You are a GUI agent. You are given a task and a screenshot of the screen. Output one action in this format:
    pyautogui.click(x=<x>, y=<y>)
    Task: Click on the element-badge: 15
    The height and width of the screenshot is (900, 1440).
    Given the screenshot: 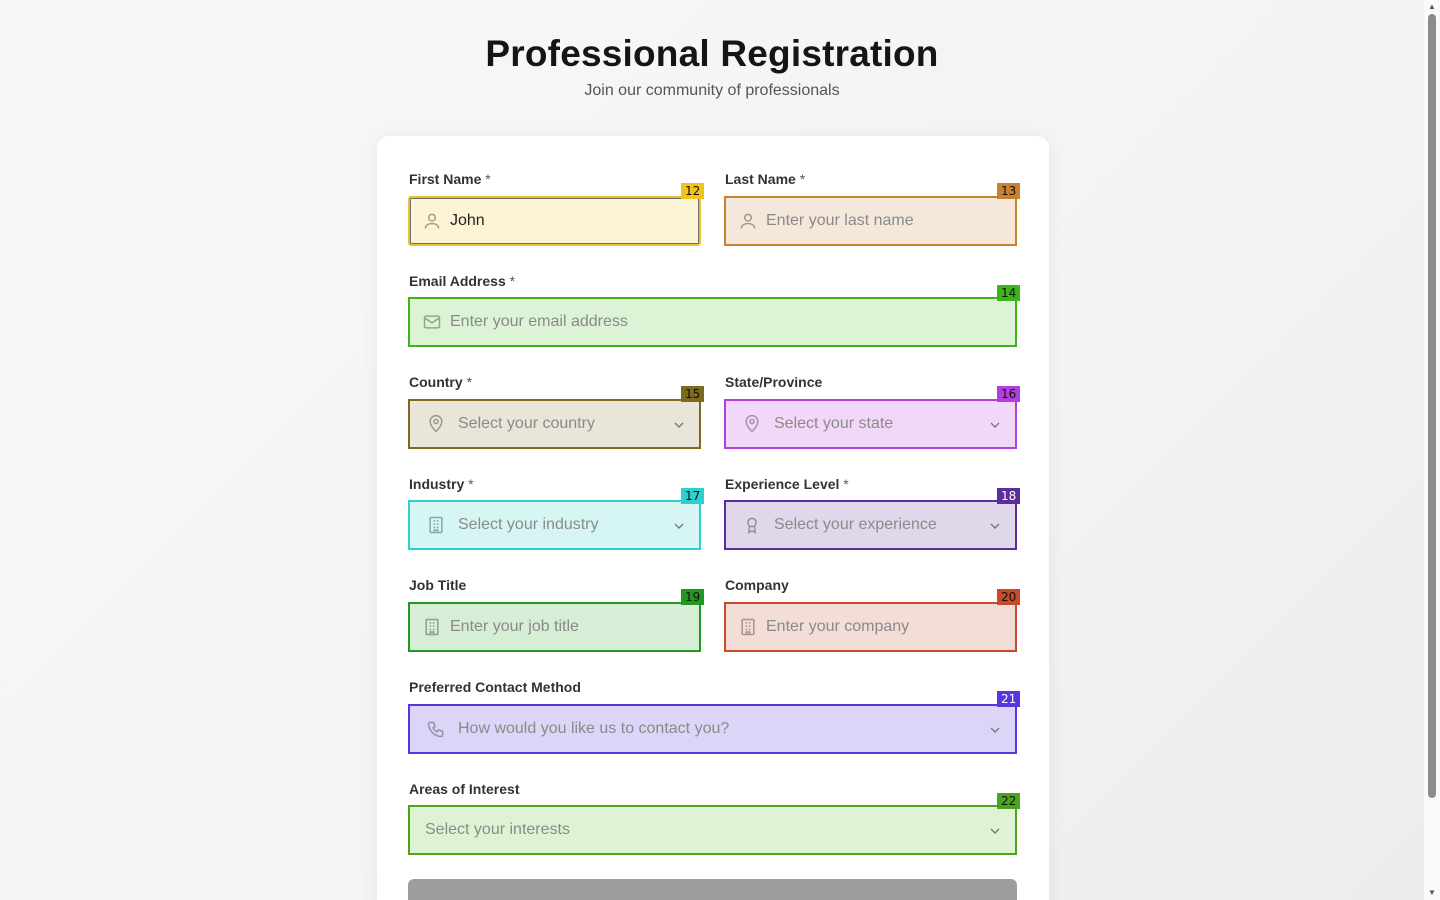 What is the action you would take?
    pyautogui.click(x=693, y=394)
    